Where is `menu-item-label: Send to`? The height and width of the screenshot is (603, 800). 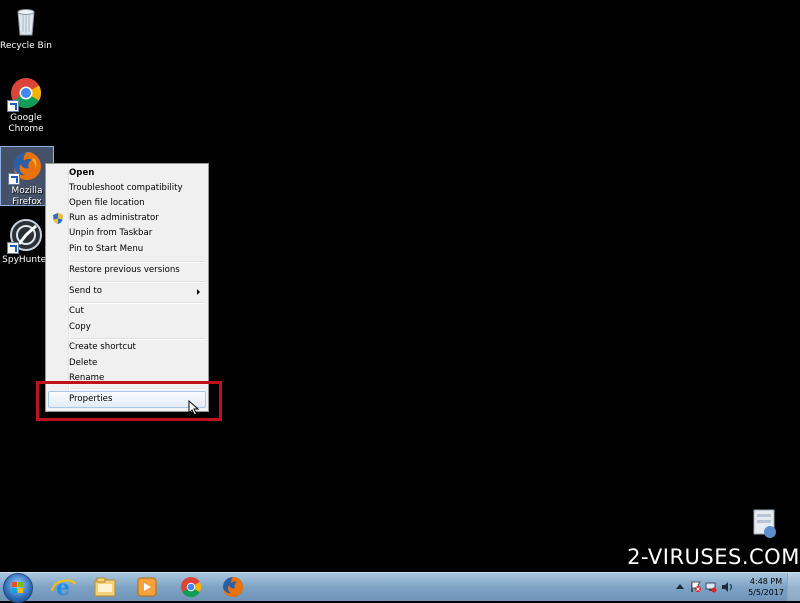 menu-item-label: Send to is located at coordinates (86, 291).